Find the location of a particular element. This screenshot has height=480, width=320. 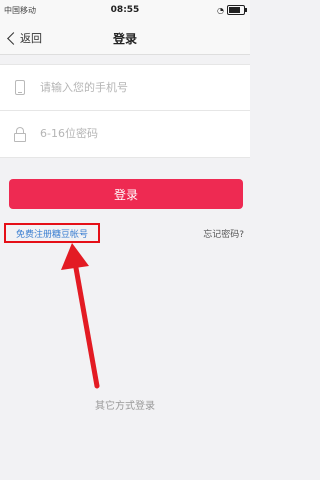

login-button: 登录 is located at coordinates (126, 194).